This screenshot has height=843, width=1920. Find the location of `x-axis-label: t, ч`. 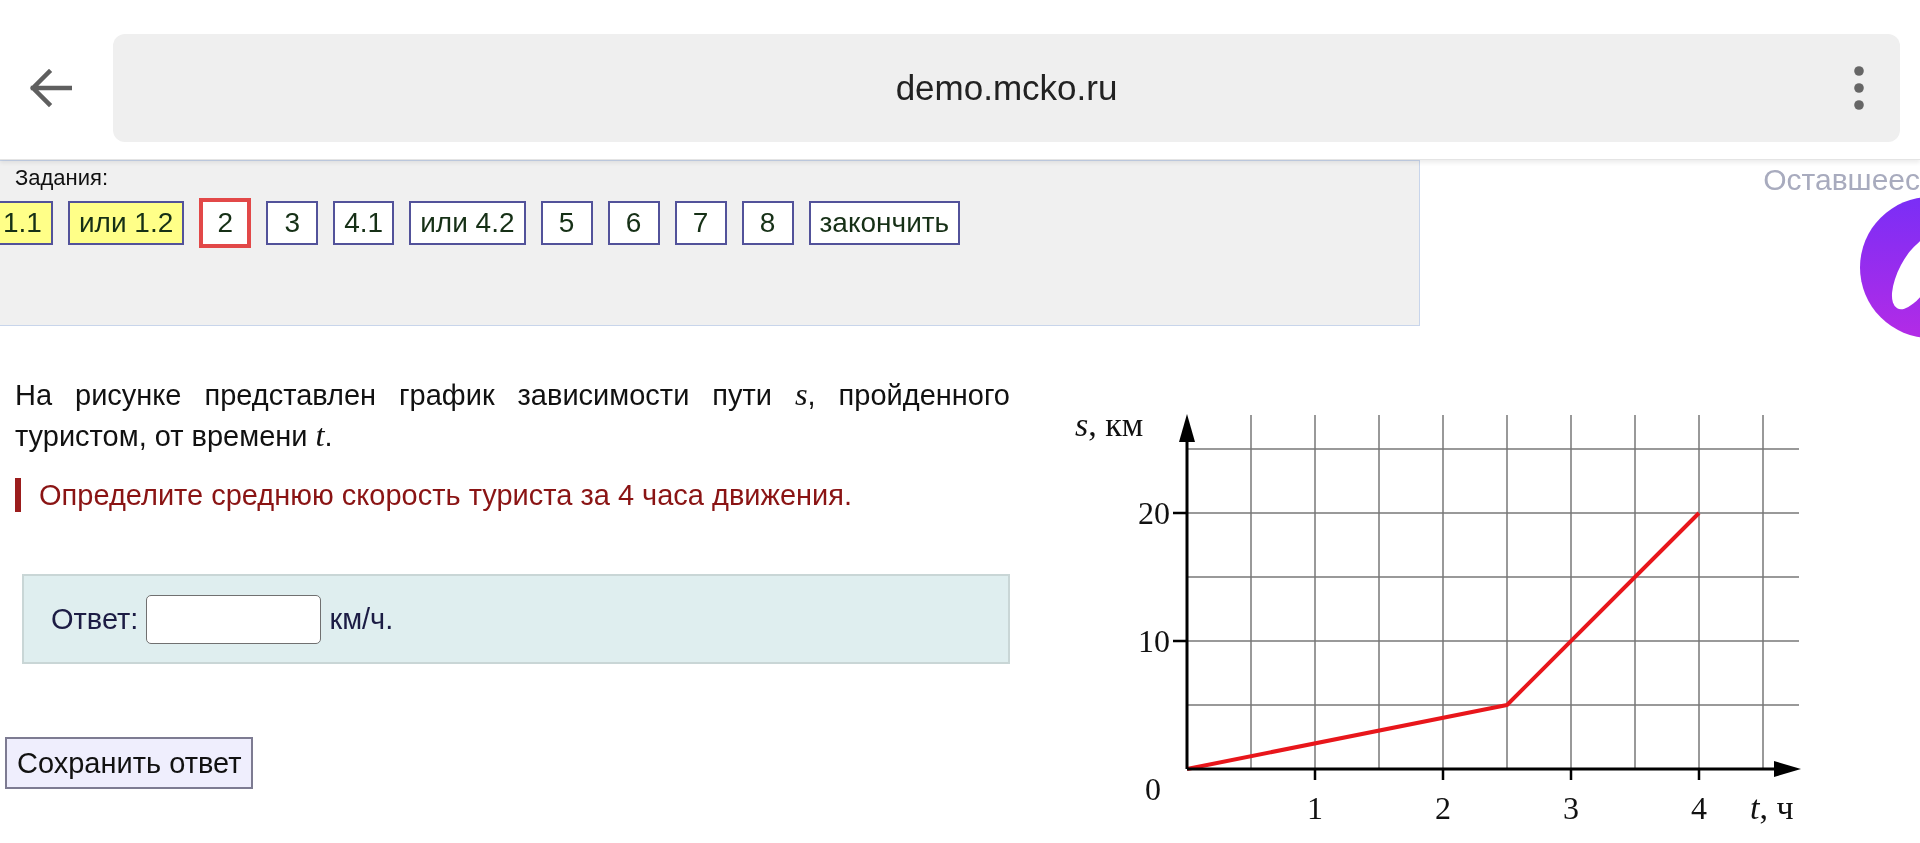

x-axis-label: t, ч is located at coordinates (1772, 808).